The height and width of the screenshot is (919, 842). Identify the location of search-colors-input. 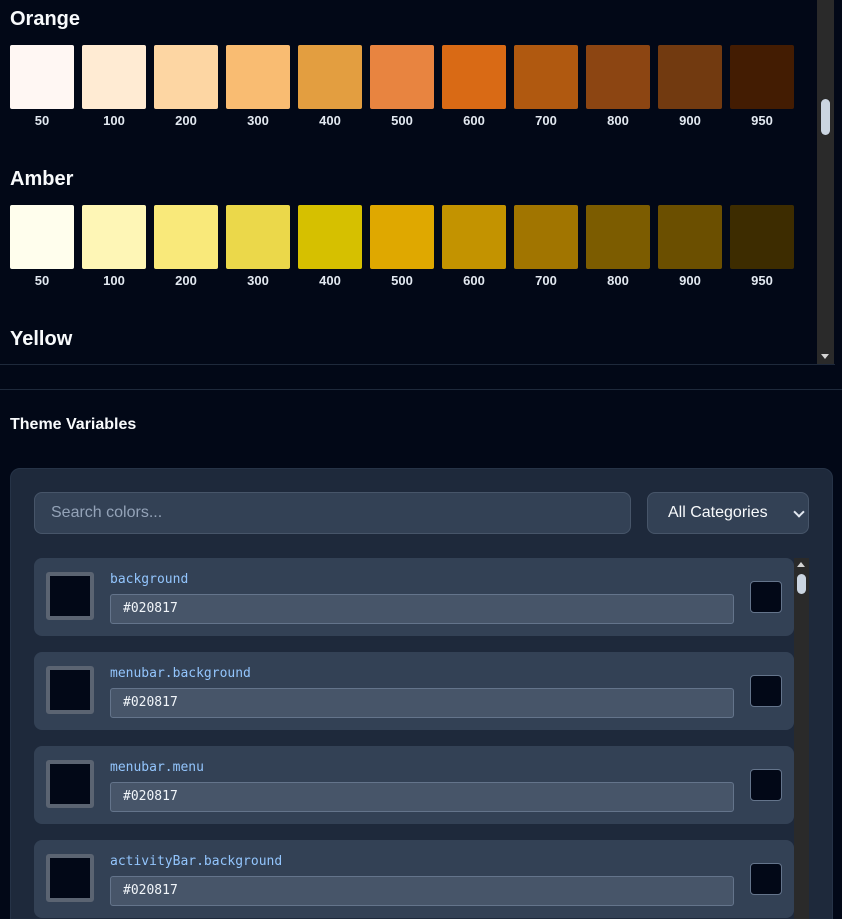
(332, 513).